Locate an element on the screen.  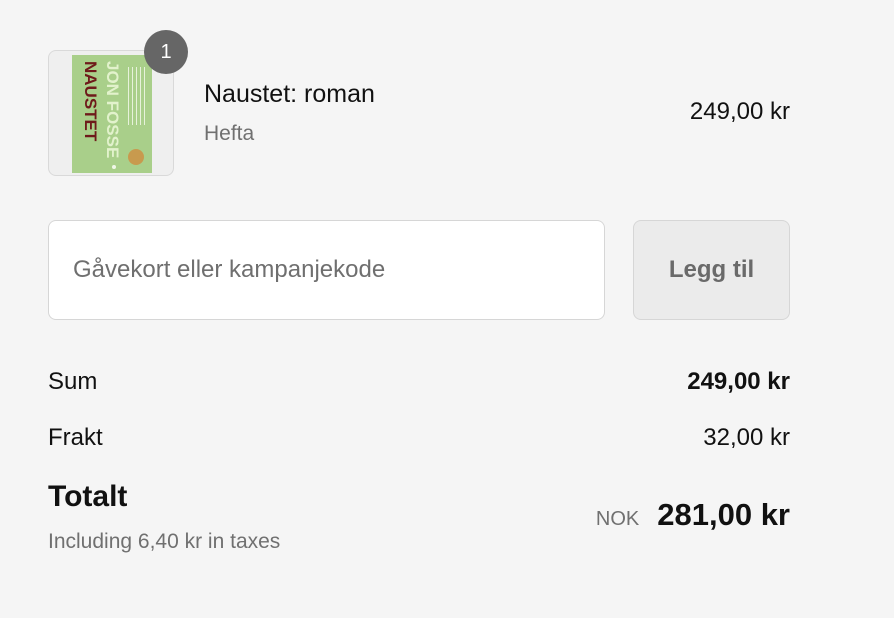
cover-blurb-text is located at coordinates (138, 96).